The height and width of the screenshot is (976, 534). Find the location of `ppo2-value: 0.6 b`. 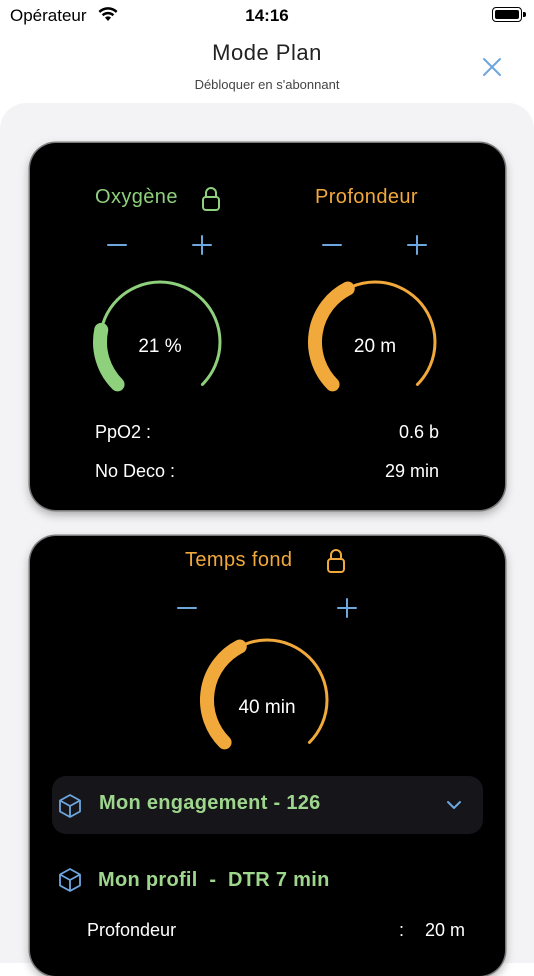

ppo2-value: 0.6 b is located at coordinates (418, 432).